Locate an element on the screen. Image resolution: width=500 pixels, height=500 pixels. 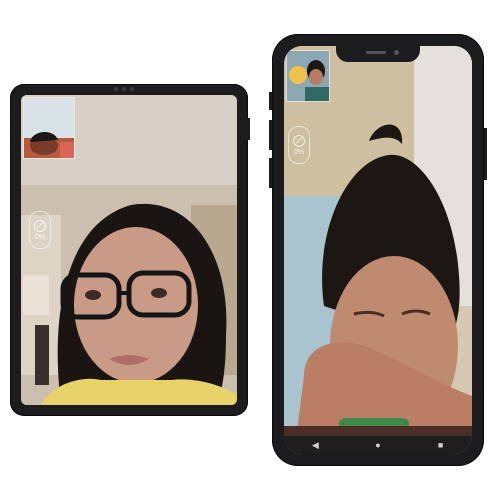
phone-battery-saver-indicator: 0% is located at coordinates (299, 145).